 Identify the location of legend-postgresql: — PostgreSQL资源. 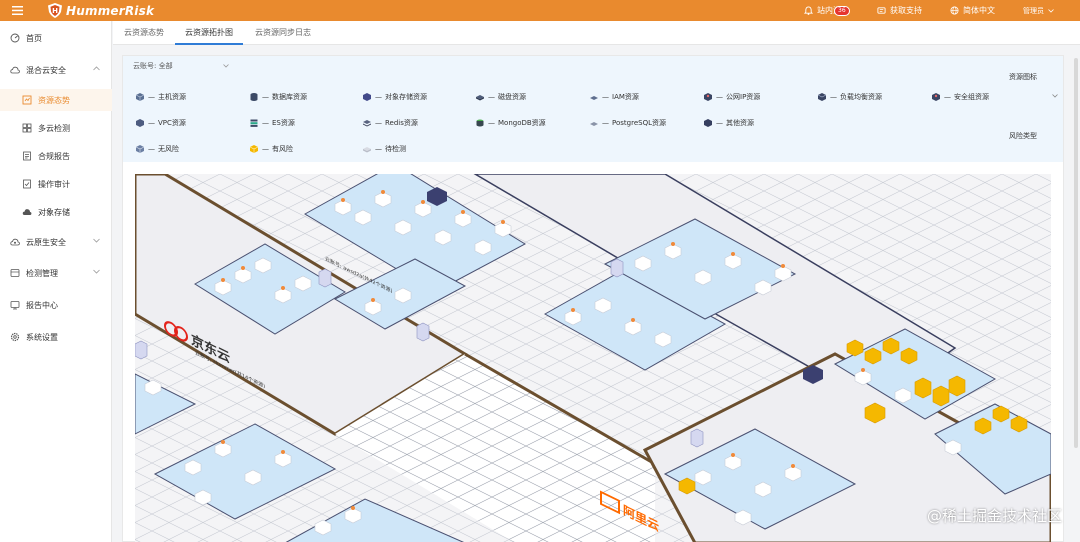
(627, 123).